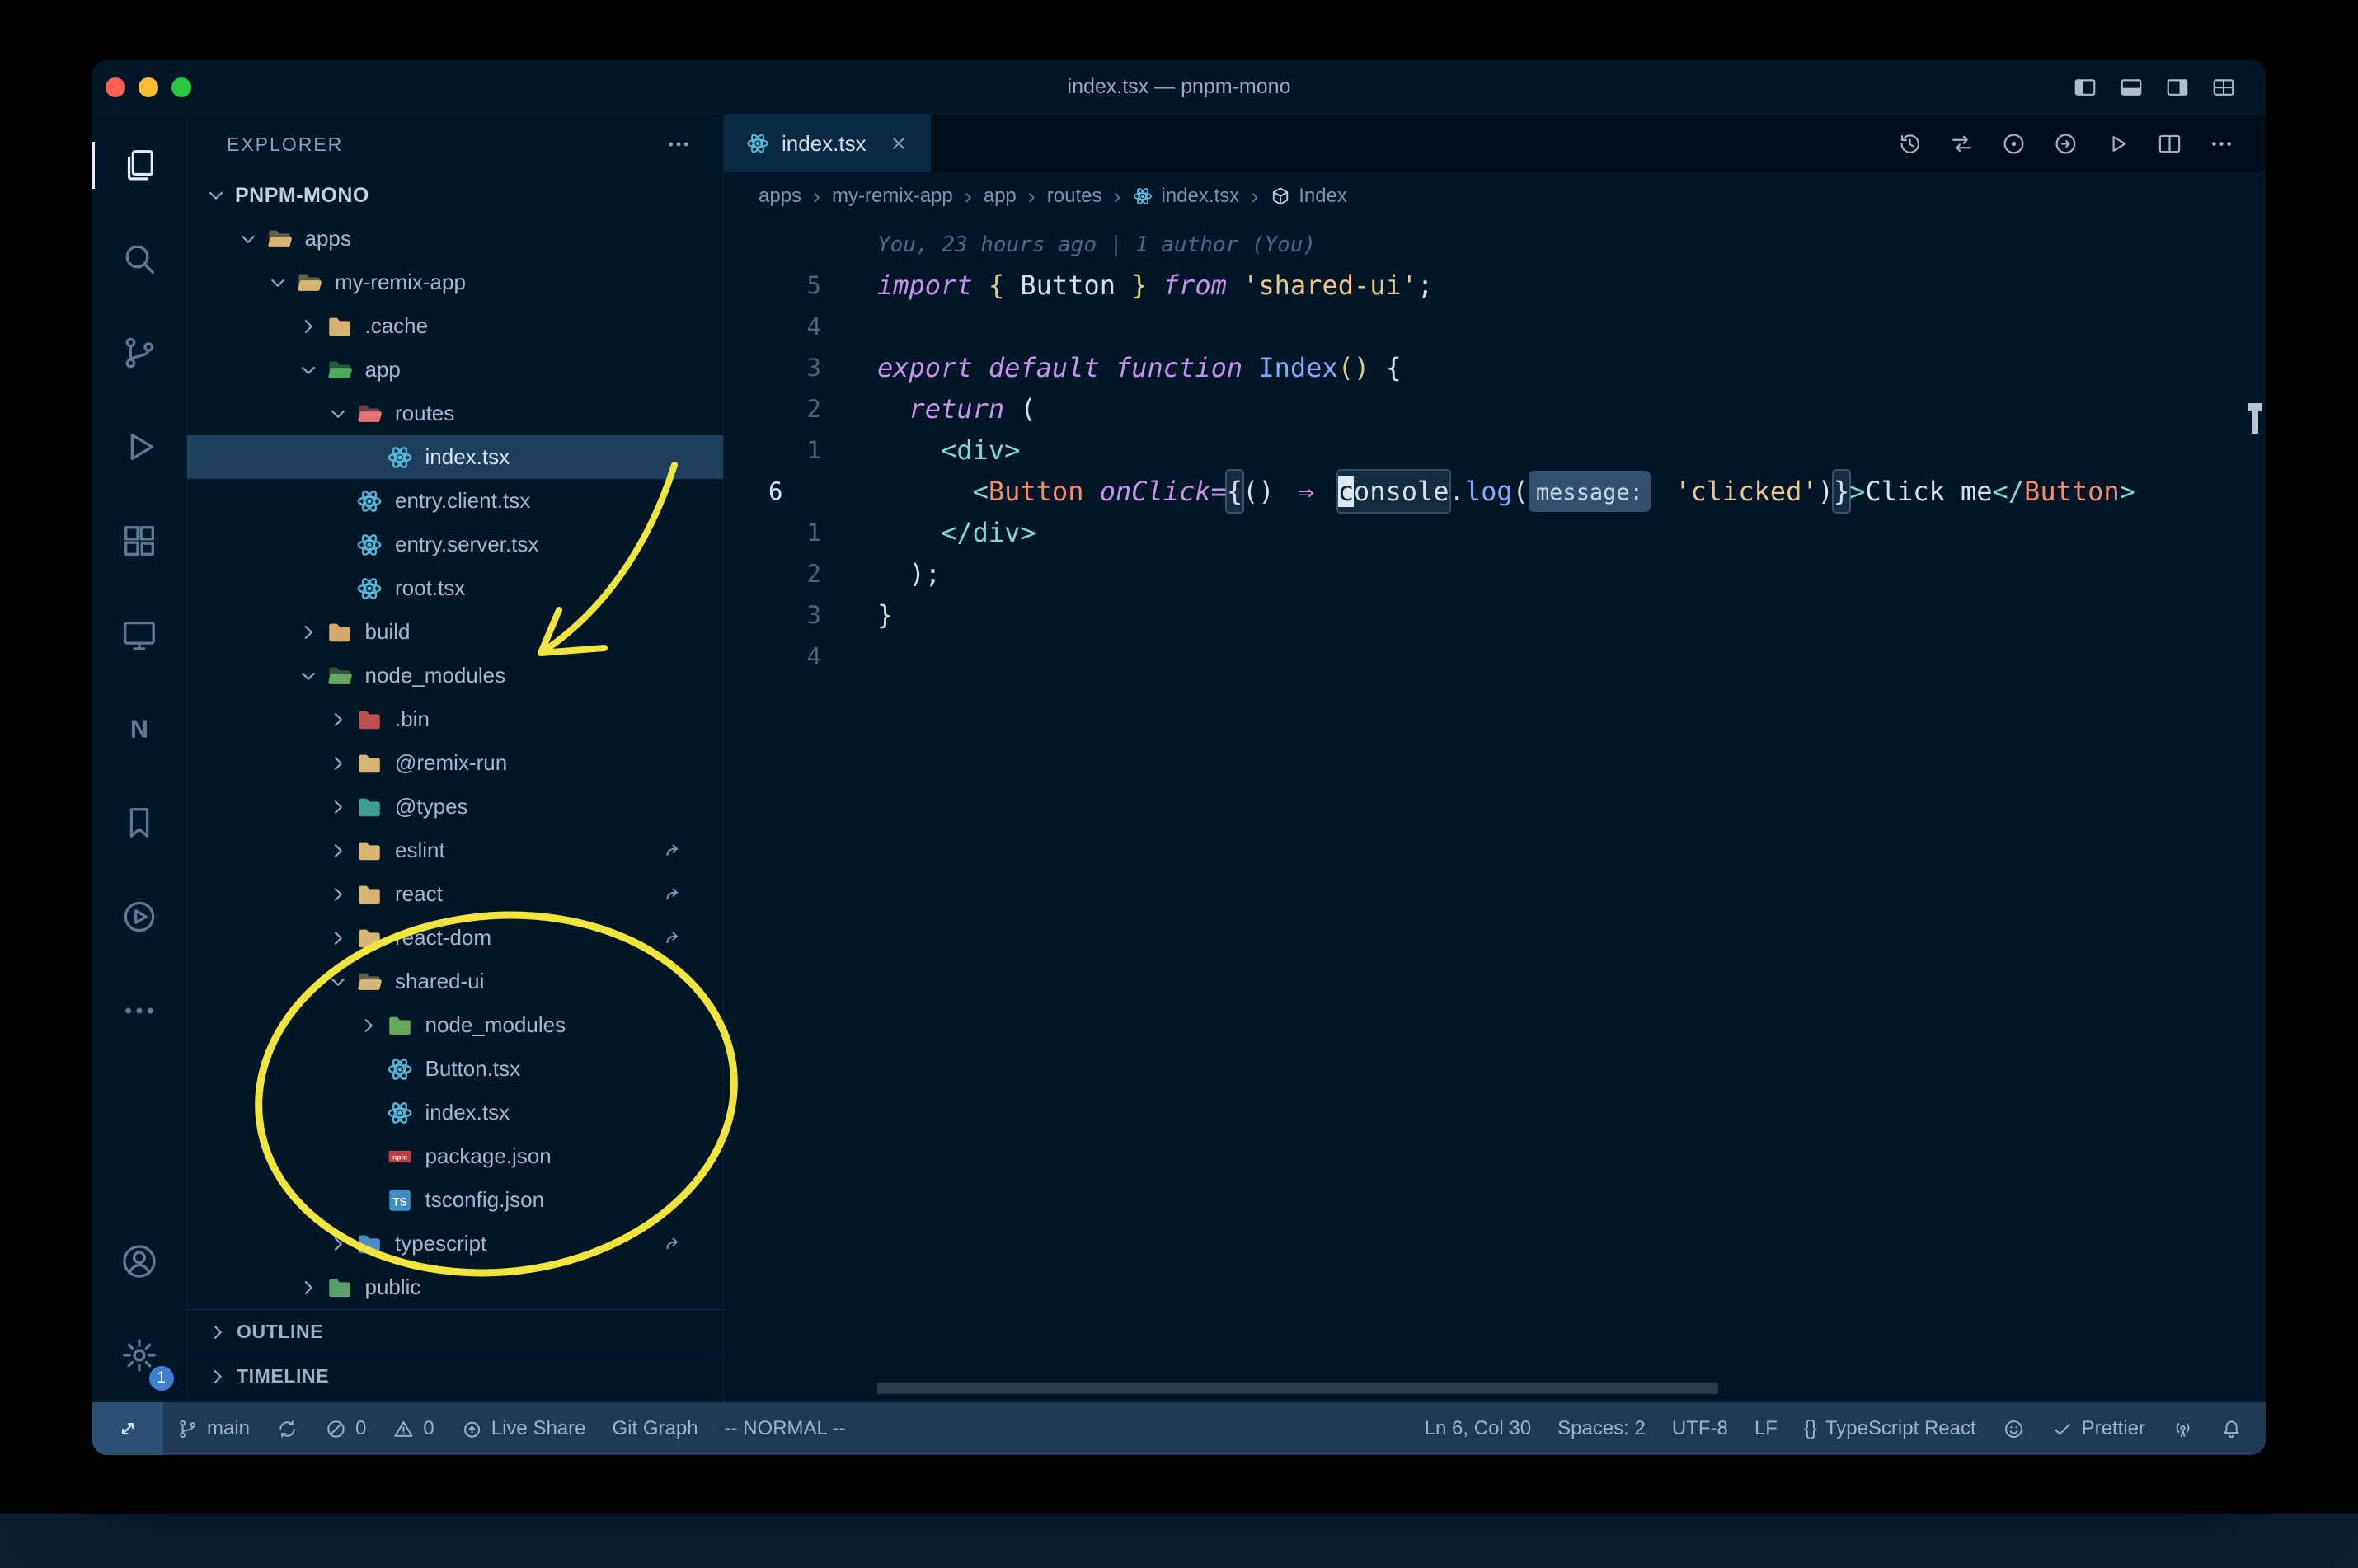  I want to click on tree-item-my-remix-app: my-remix-app, so click(455, 282).